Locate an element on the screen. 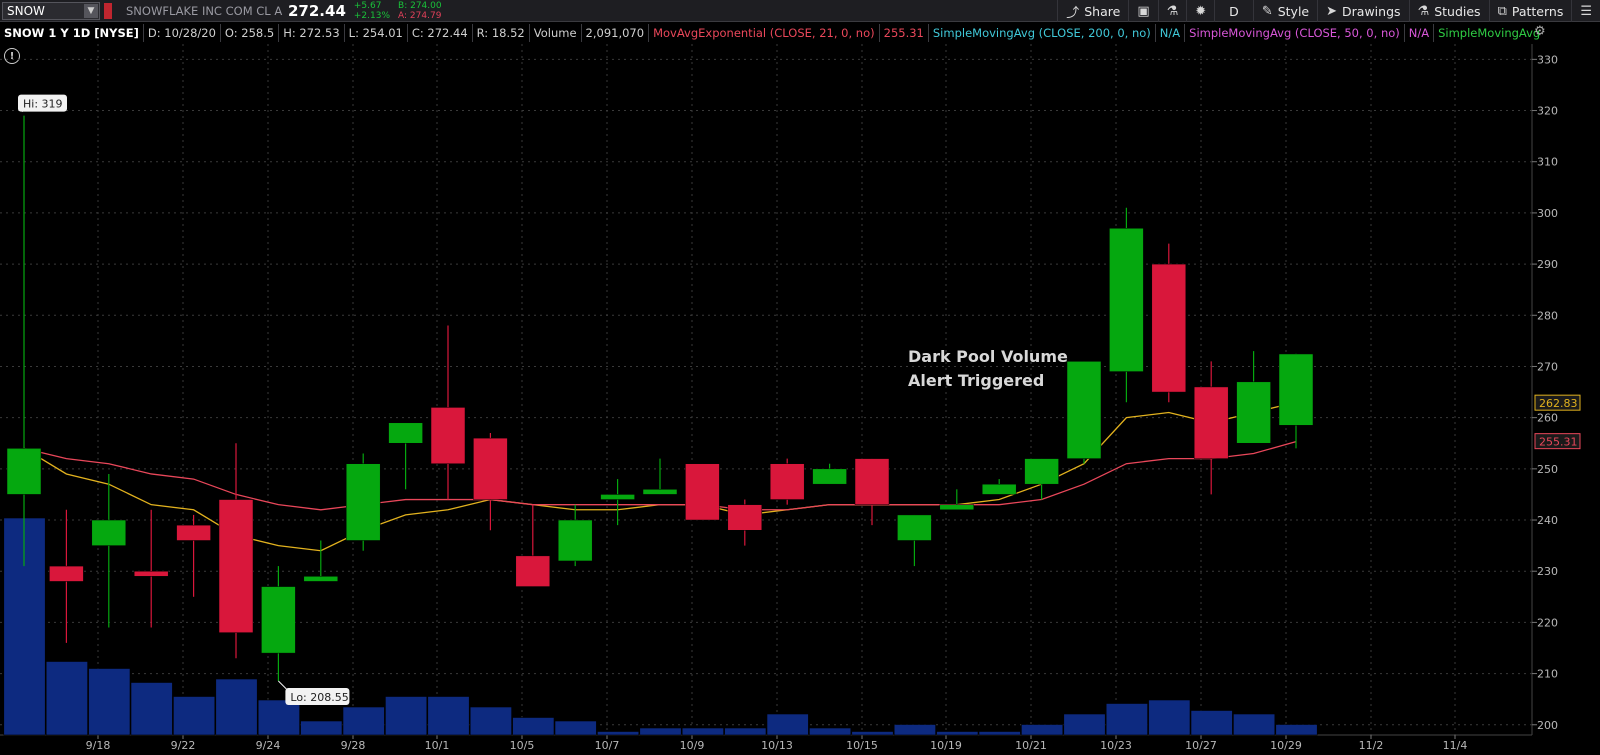  y-tick-label: 330 is located at coordinates (1547, 59).